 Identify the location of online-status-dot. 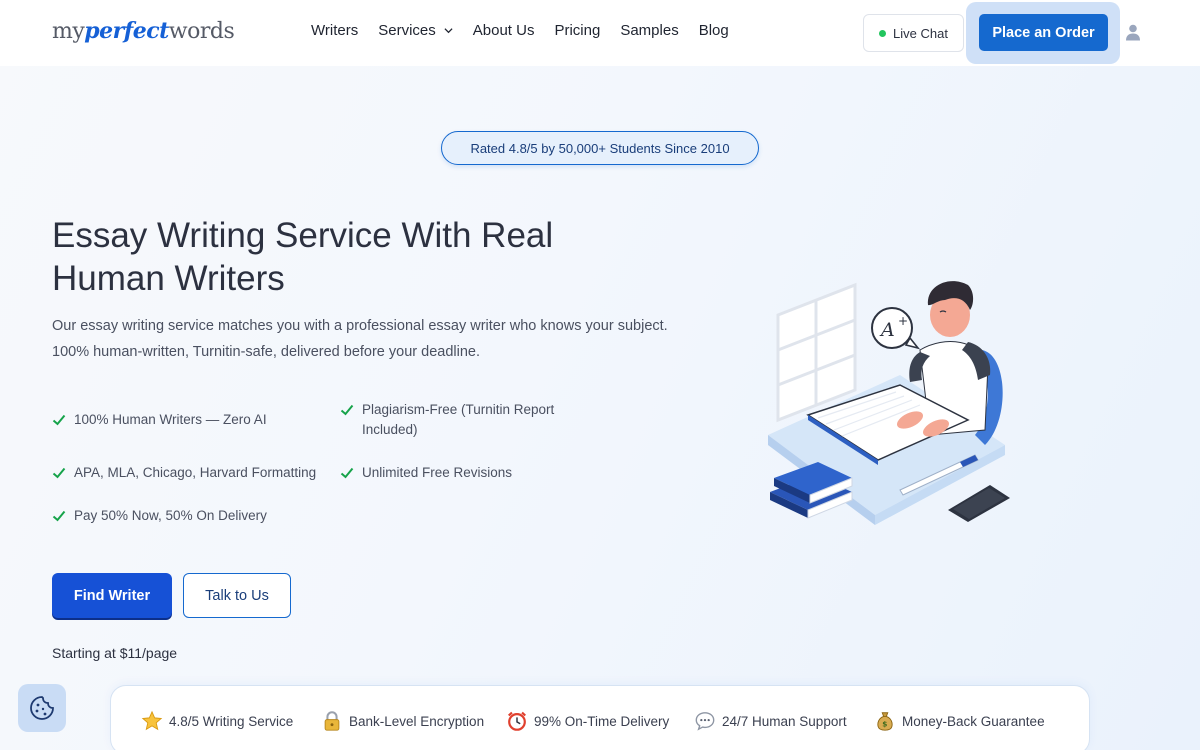
(883, 33).